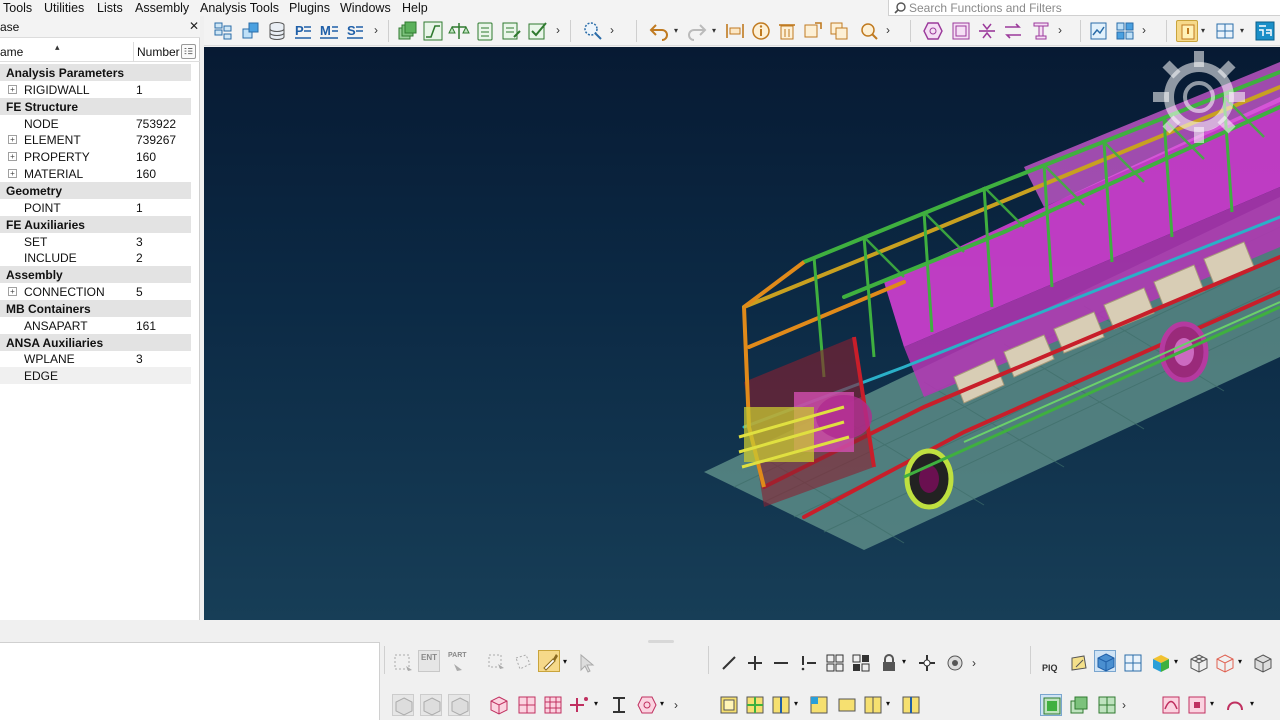 The height and width of the screenshot is (720, 1280). I want to click on table-row: NODE 753922, so click(95, 123).